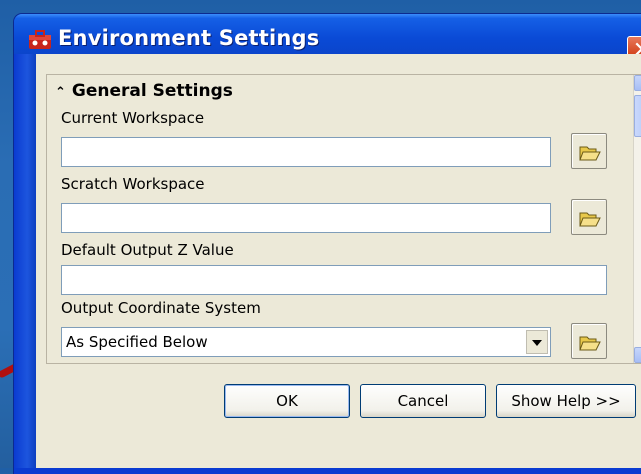 The height and width of the screenshot is (474, 641). I want to click on section-header-general: ⌃ General Settings, so click(144, 91).